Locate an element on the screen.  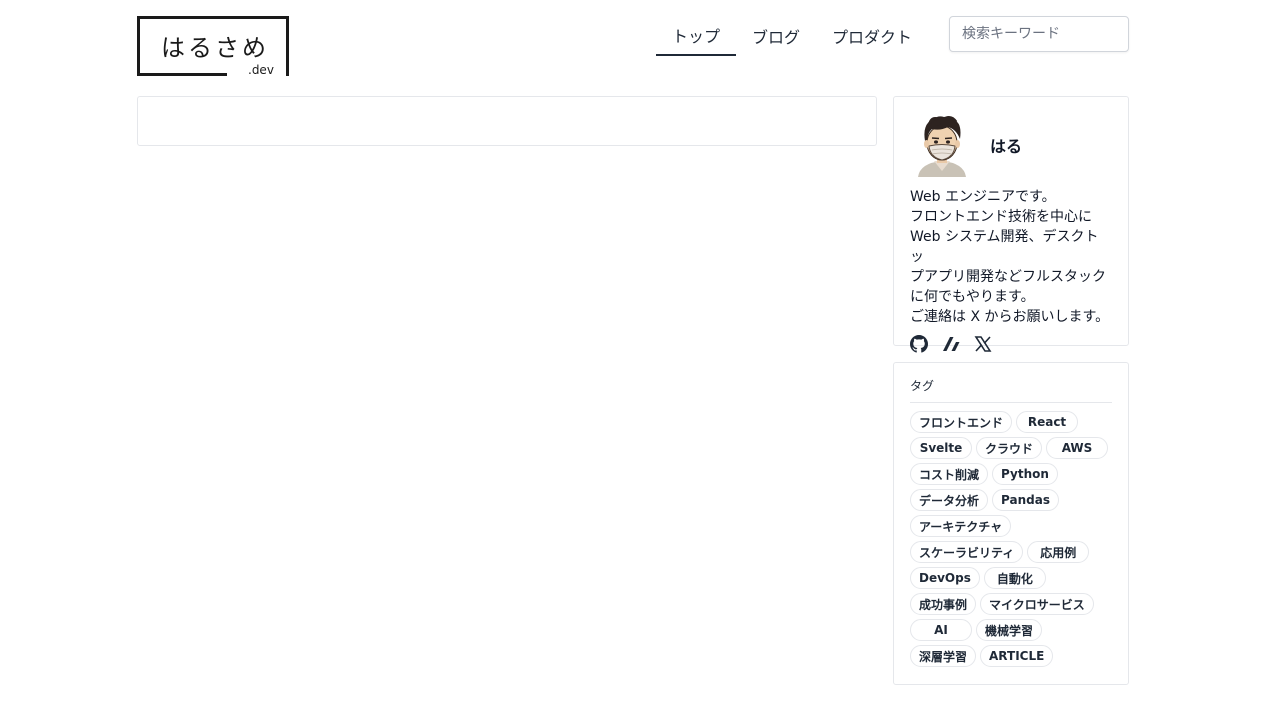
x-icon is located at coordinates (983, 344).